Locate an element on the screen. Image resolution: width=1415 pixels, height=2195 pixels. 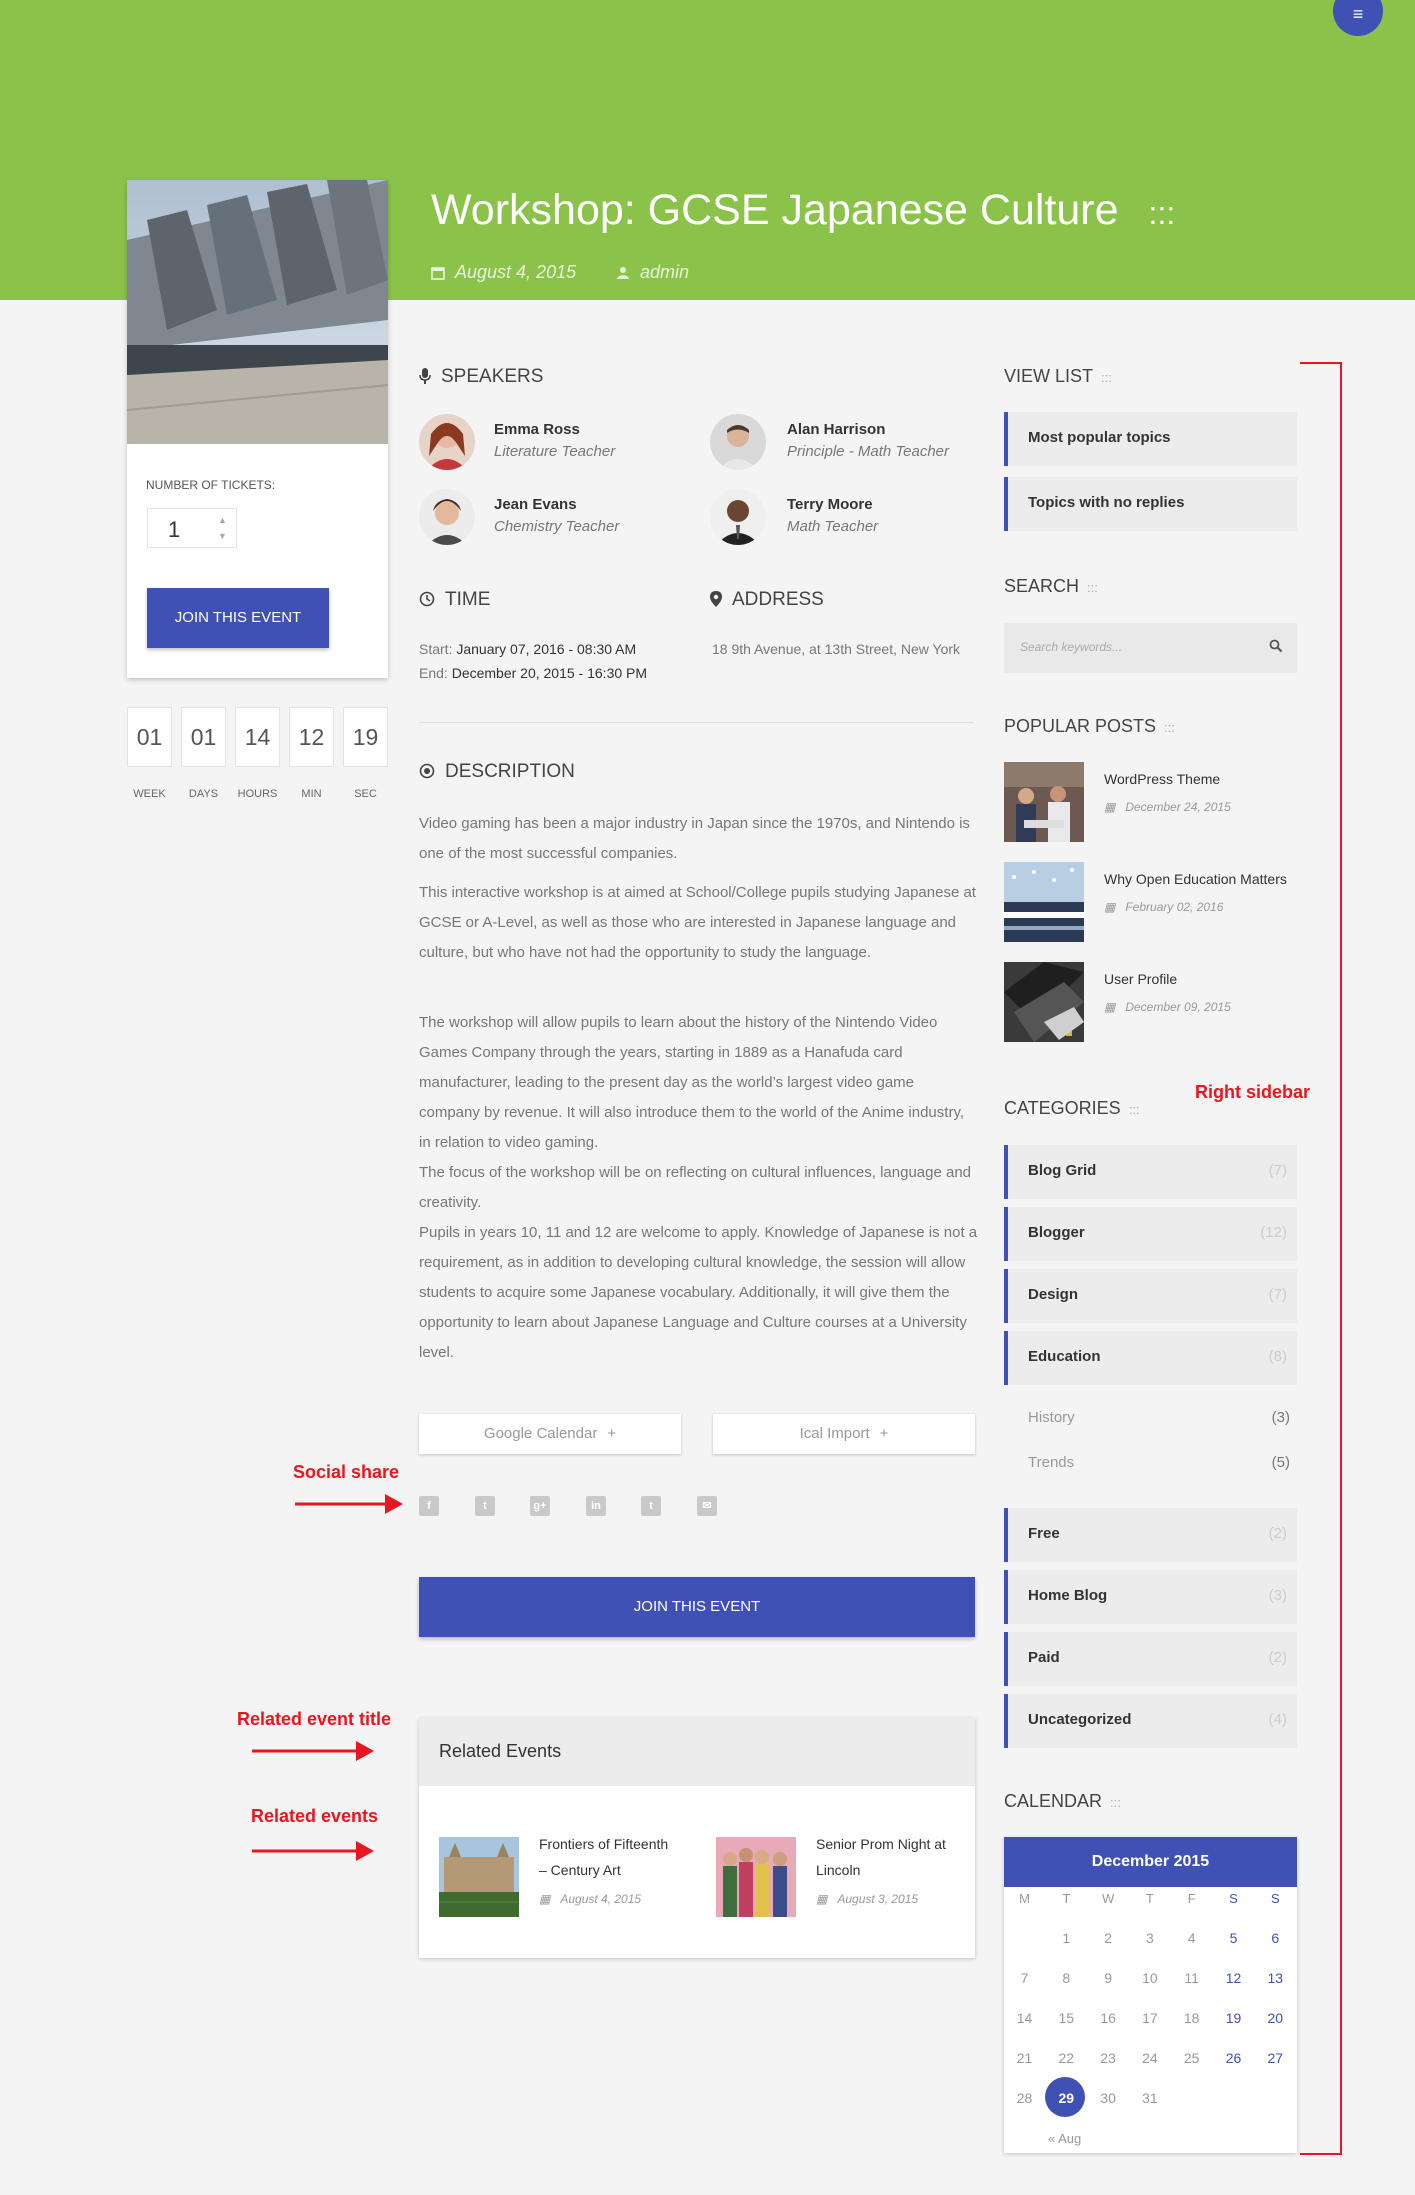
category-item: Blogger (12) is located at coordinates (1150, 1234).